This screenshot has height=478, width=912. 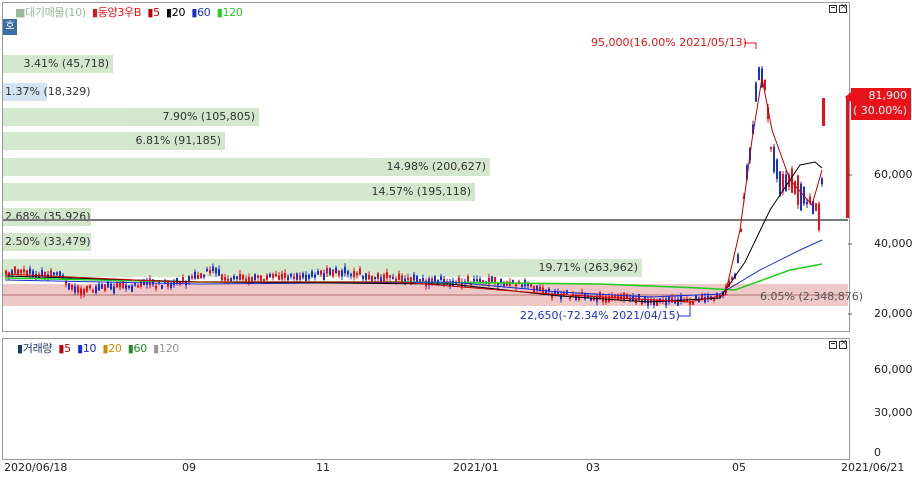 I want to click on date-axis-label: 2020/06/18, so click(x=36, y=467).